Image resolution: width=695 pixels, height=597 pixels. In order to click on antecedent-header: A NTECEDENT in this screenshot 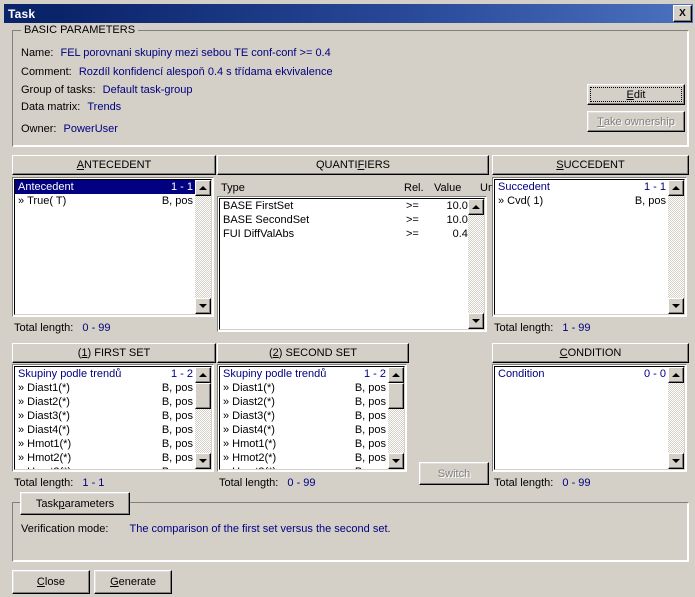, I will do `click(114, 165)`.